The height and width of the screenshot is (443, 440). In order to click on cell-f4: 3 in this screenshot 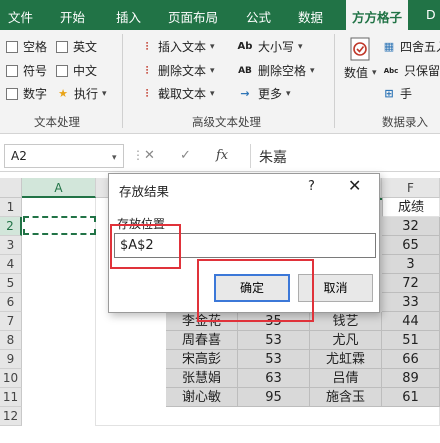, I will do `click(411, 264)`.